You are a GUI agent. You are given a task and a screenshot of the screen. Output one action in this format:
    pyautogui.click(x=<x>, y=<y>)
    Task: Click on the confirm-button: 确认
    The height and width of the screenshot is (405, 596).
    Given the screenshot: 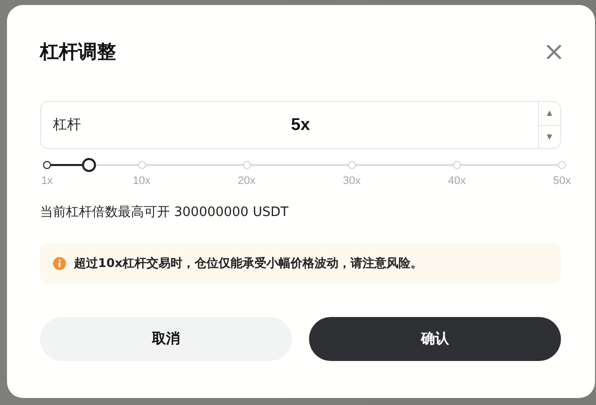 What is the action you would take?
    pyautogui.click(x=435, y=339)
    